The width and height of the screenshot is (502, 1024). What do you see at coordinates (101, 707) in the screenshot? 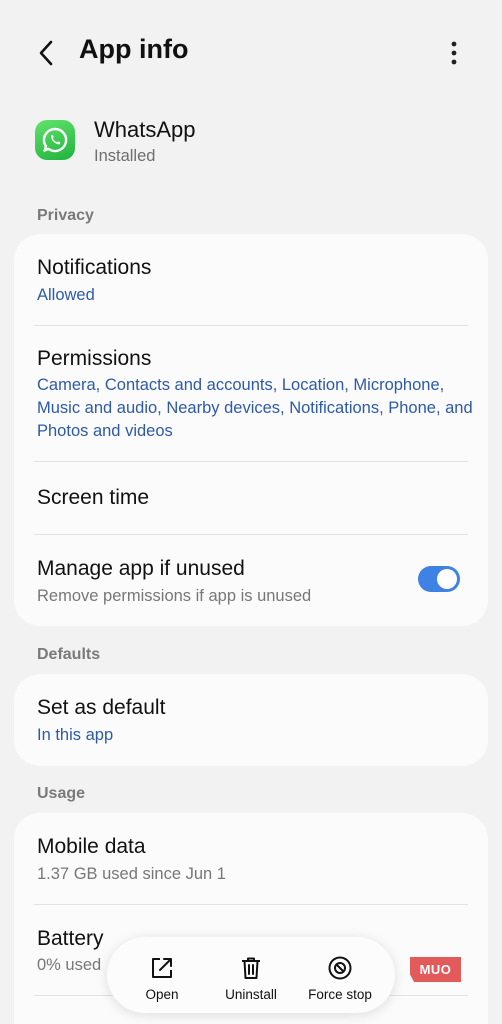
I see `set-as-default-title: Set as default` at bounding box center [101, 707].